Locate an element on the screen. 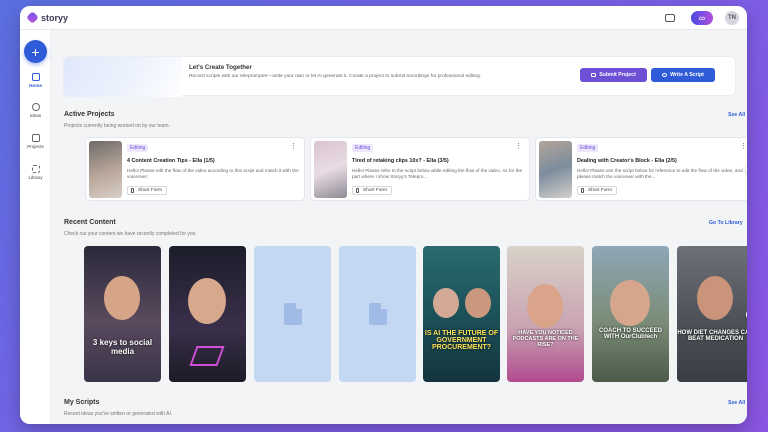  sidebar-item-library: Library is located at coordinates (35, 172).